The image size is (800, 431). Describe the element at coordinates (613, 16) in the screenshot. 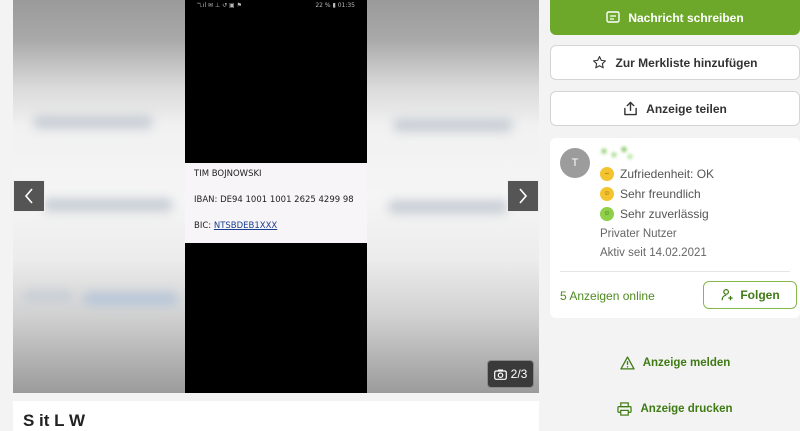

I see `message-icon` at that location.